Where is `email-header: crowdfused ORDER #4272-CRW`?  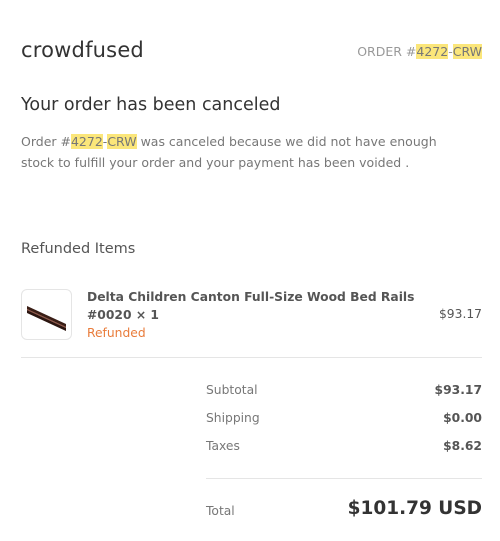 email-header: crowdfused ORDER #4272-CRW is located at coordinates (251, 54).